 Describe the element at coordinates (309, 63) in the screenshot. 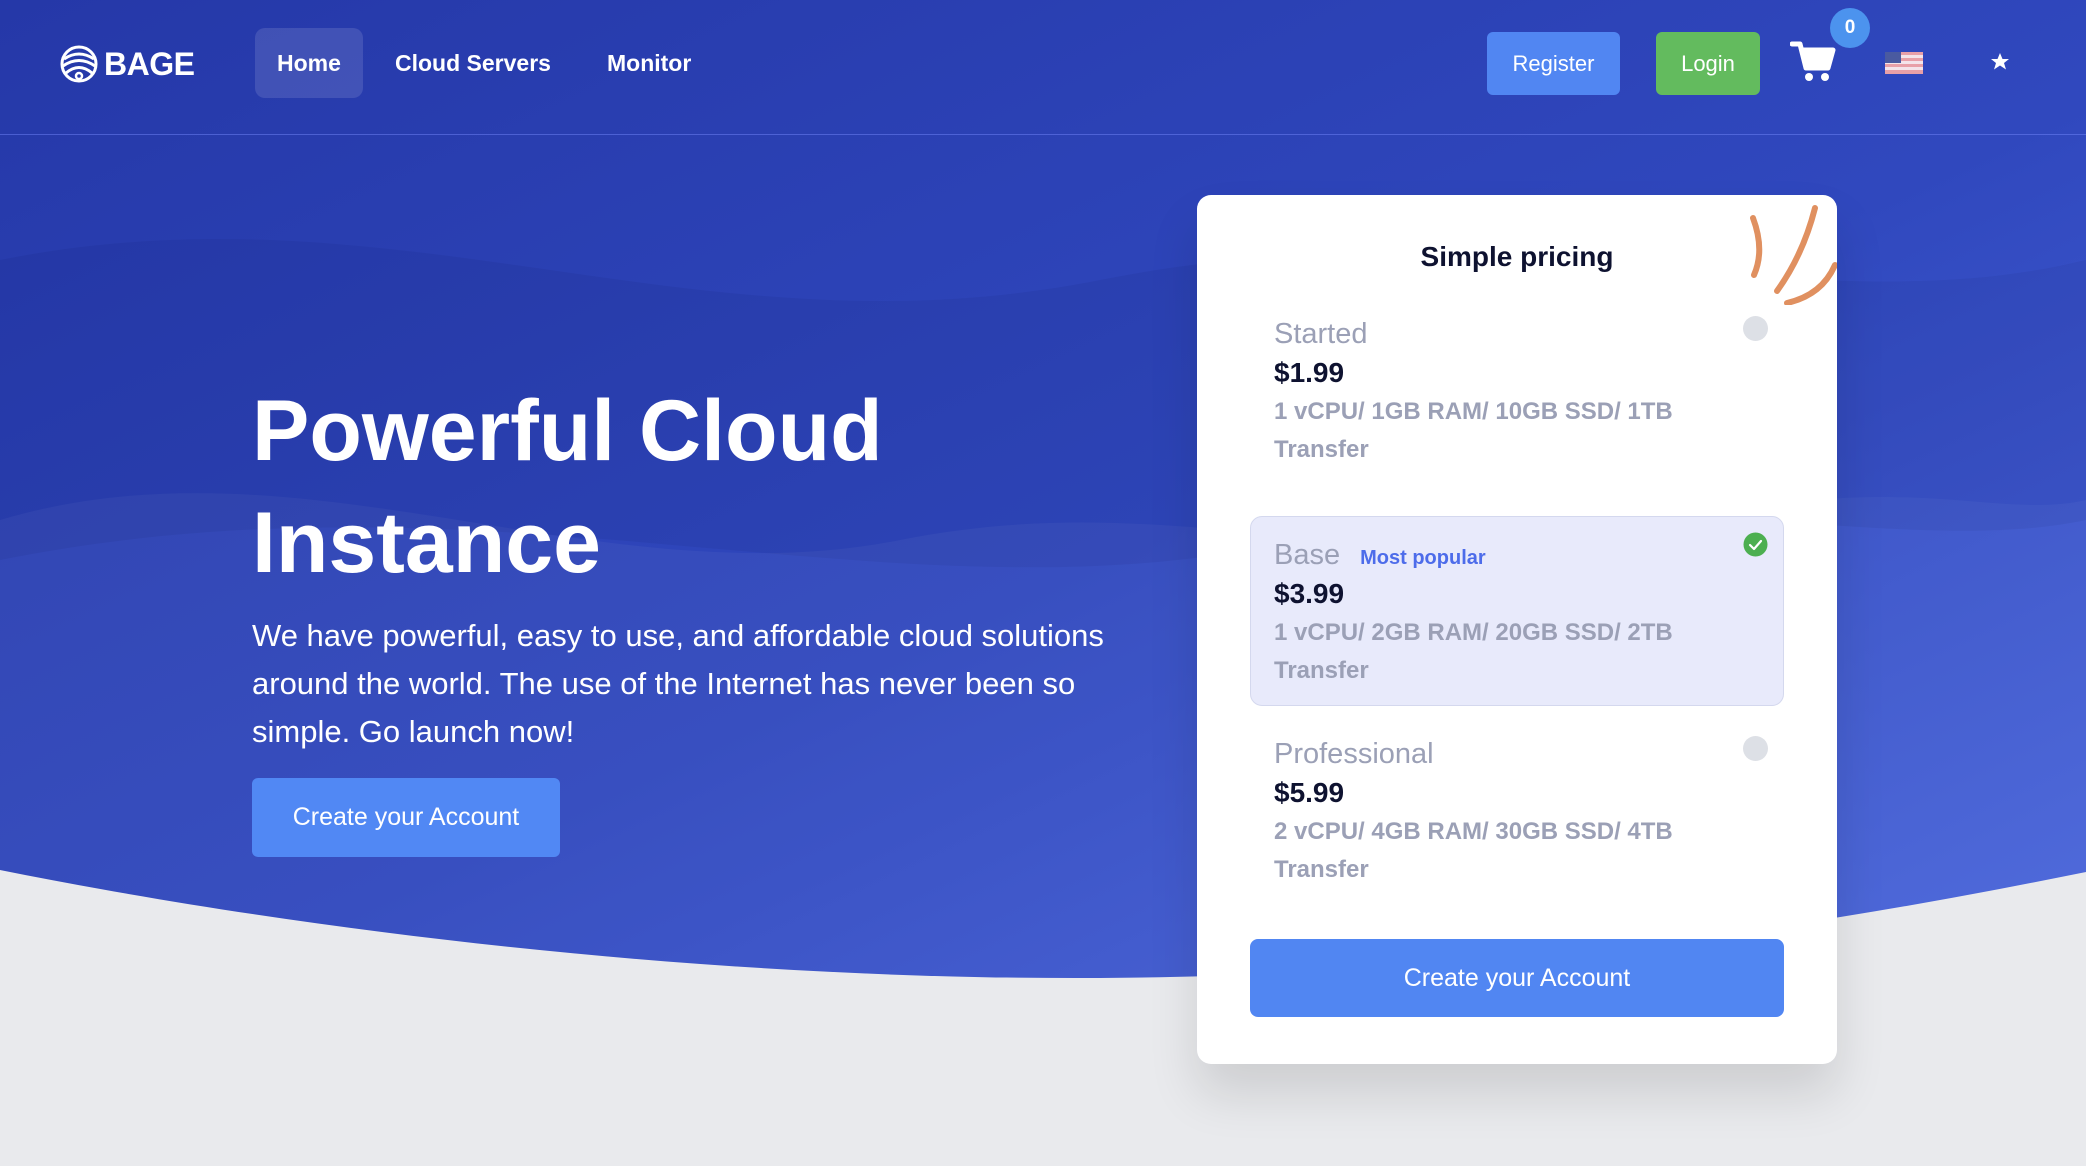

I see `nav-home: Home` at that location.